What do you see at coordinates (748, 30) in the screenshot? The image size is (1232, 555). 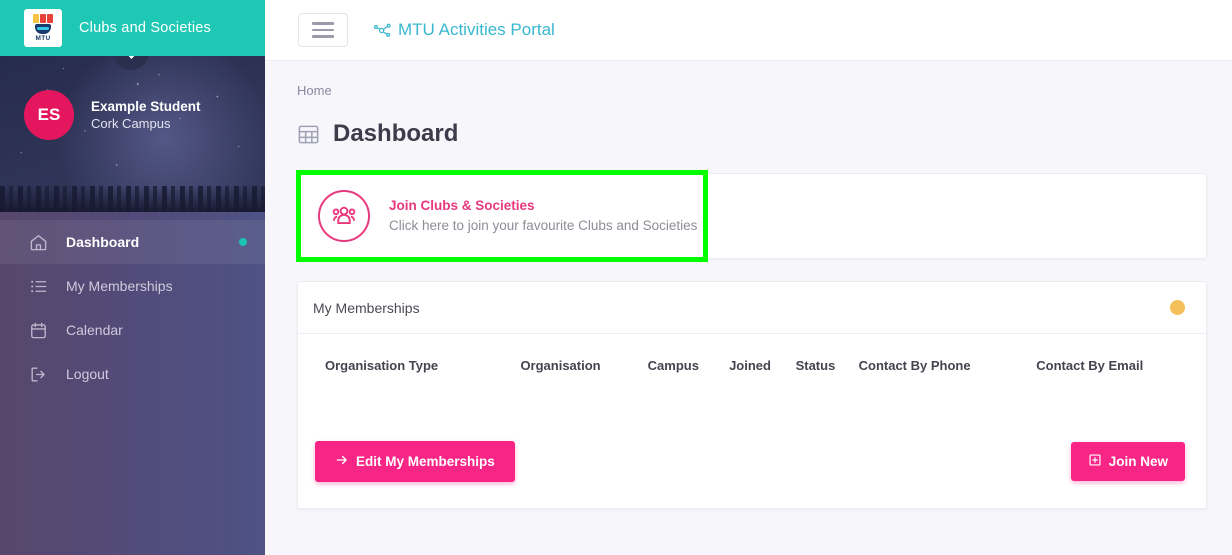 I see `topbar: MTU Activities Portal` at bounding box center [748, 30].